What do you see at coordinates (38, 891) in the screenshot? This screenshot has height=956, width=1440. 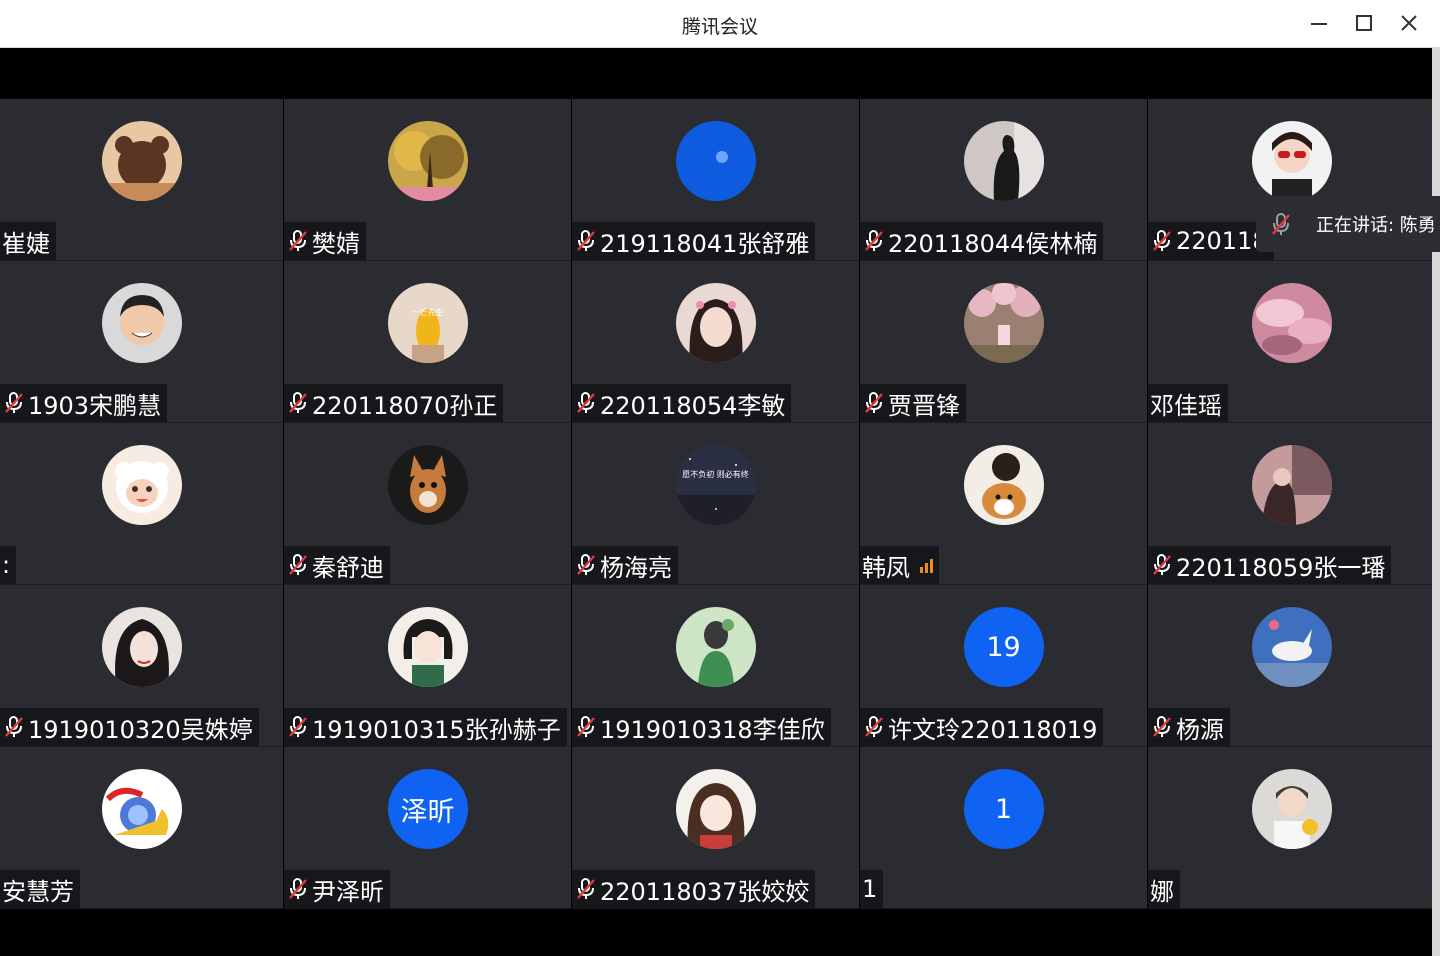 I see `participant-name: 安慧芳` at bounding box center [38, 891].